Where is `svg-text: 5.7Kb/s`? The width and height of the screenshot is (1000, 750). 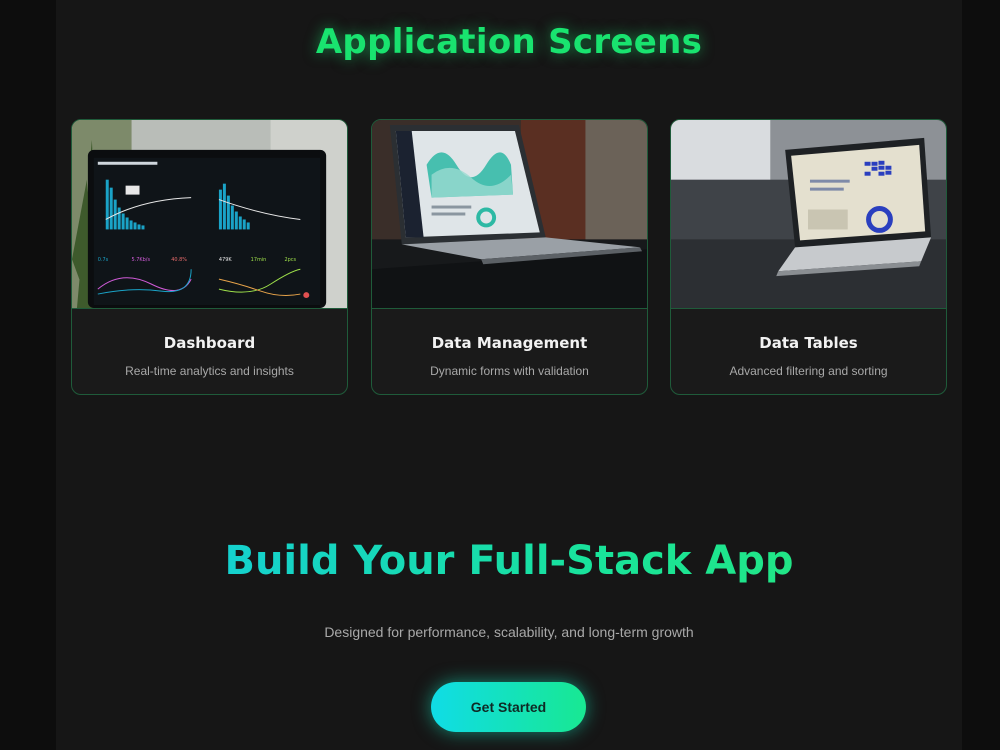
svg-text: 5.7Kb/s is located at coordinates (141, 260).